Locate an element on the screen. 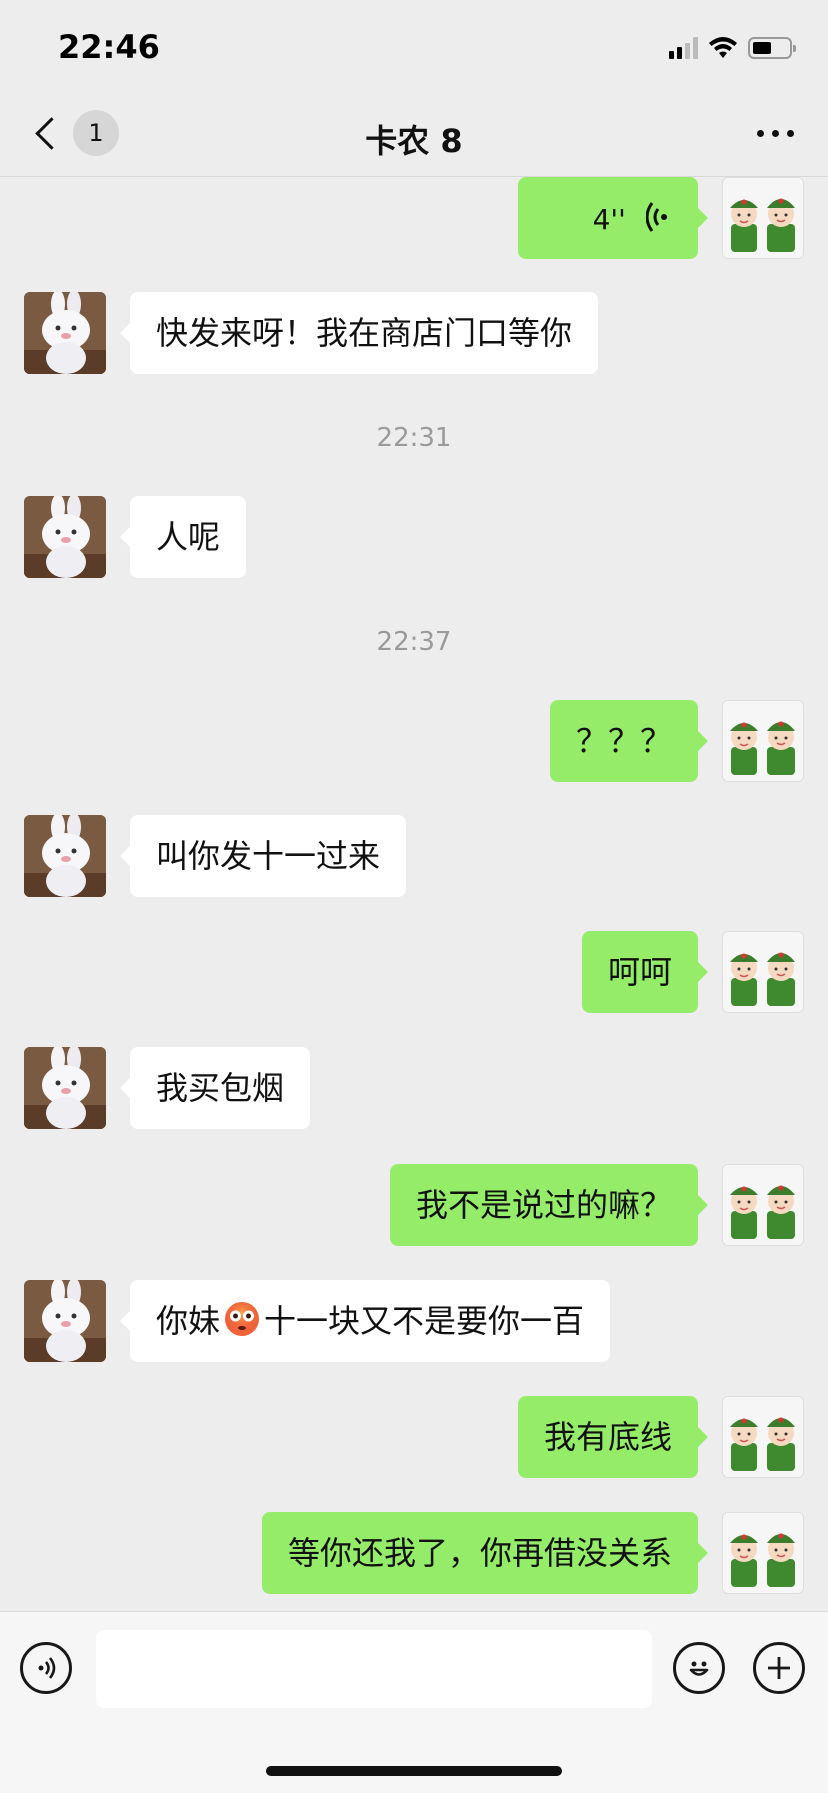 This screenshot has height=1793, width=828. battery-icon is located at coordinates (772, 48).